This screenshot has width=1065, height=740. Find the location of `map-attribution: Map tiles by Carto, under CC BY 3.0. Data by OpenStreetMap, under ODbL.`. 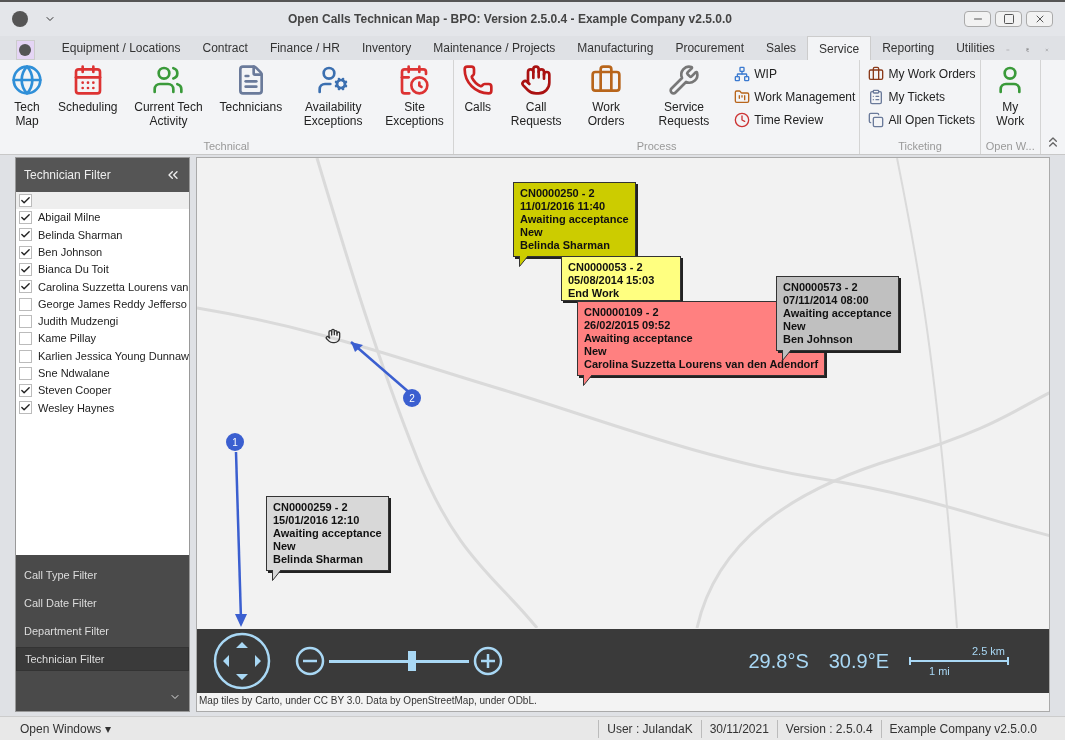

map-attribution: Map tiles by Carto, under CC BY 3.0. Data by OpenStreetMap, under ODbL. is located at coordinates (623, 702).